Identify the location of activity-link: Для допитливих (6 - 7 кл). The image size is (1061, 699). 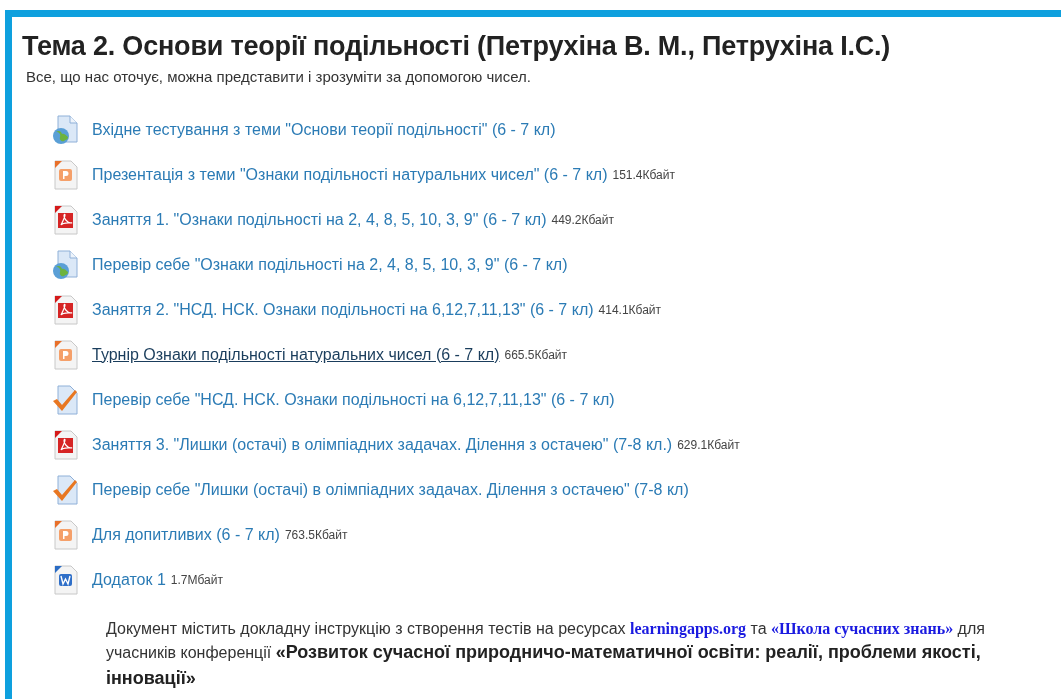
(186, 534).